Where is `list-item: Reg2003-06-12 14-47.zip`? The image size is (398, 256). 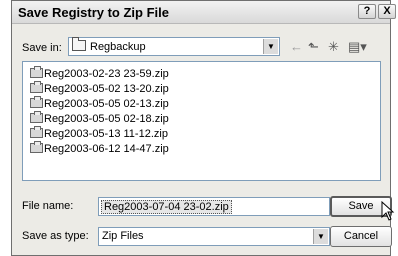
list-item: Reg2003-06-12 14-47.zip is located at coordinates (99, 149).